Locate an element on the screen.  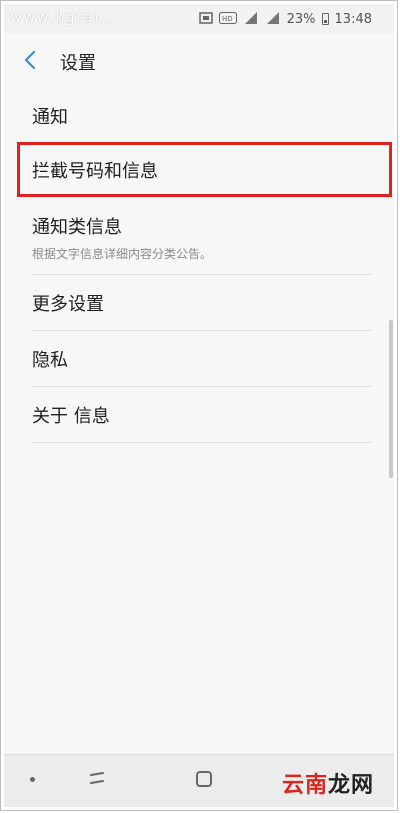
battery-icon is located at coordinates (325, 19).